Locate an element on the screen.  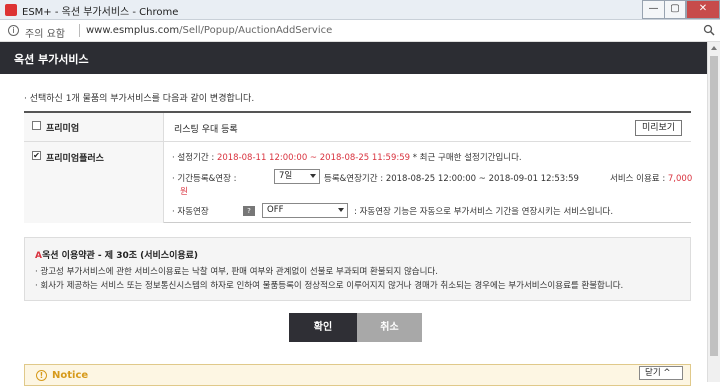
vertical-scrollbar is located at coordinates (713, 212).